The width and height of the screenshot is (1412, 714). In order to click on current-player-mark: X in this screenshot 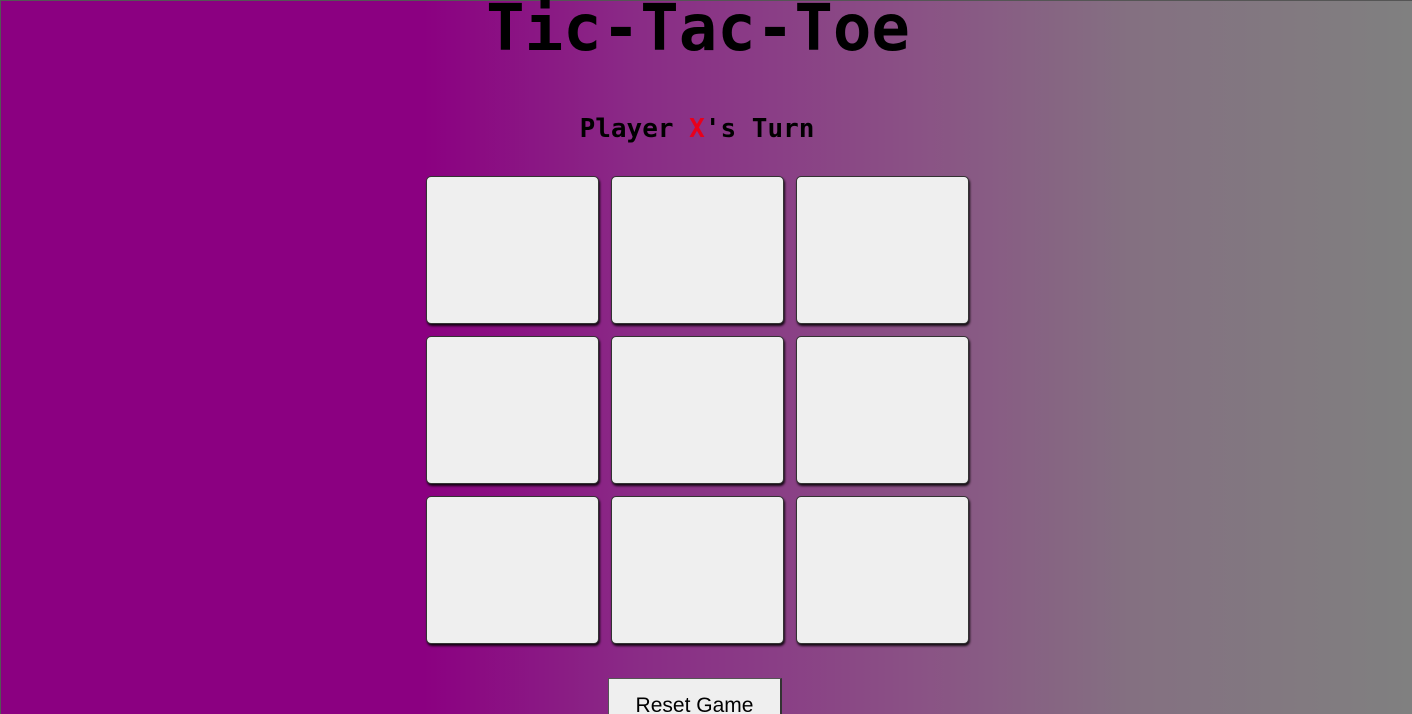, I will do `click(697, 129)`.